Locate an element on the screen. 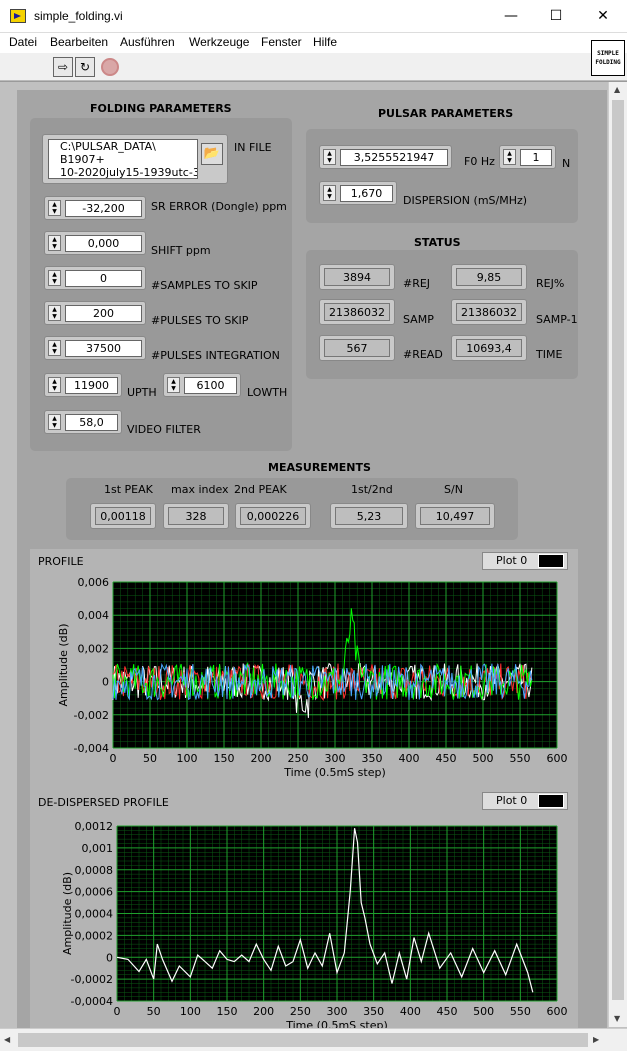 Image resolution: width=627 pixels, height=1051 pixels. dispersion-control: ▲ ▼ 1,670 is located at coordinates (358, 193).